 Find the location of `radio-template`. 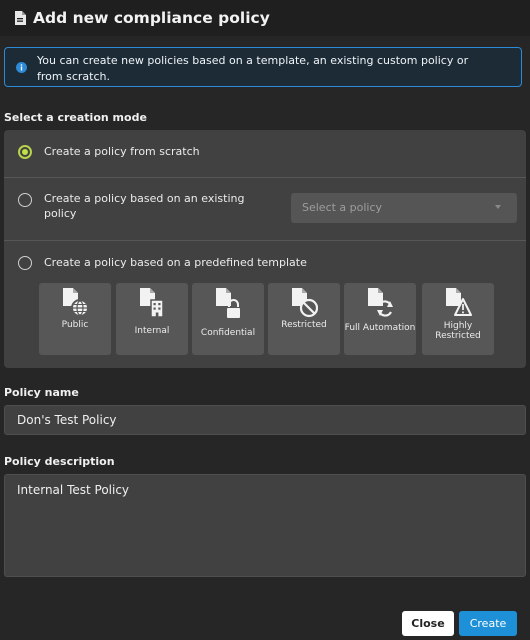

radio-template is located at coordinates (25, 263).